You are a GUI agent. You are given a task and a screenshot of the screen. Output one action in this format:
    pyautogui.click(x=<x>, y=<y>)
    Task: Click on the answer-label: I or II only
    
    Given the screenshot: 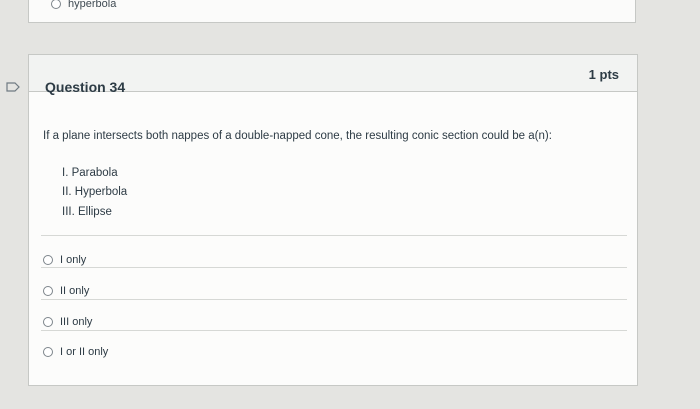 What is the action you would take?
    pyautogui.click(x=84, y=352)
    